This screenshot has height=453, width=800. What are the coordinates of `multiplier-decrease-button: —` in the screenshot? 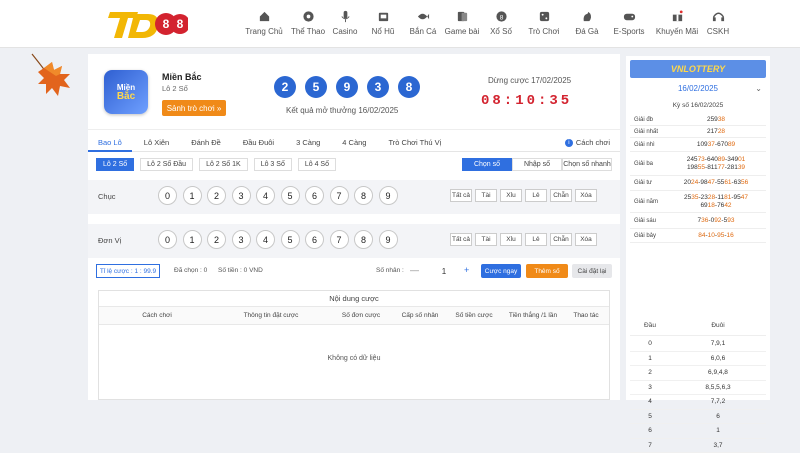 It's located at (414, 270).